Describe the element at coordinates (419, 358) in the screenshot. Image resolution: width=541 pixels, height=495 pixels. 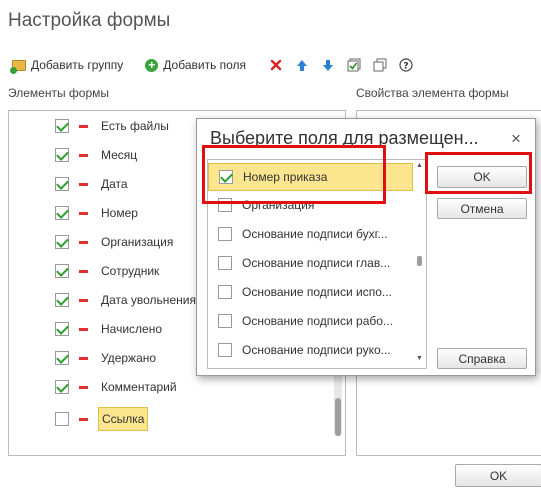
I see `scroll-down-icon: ▼` at that location.